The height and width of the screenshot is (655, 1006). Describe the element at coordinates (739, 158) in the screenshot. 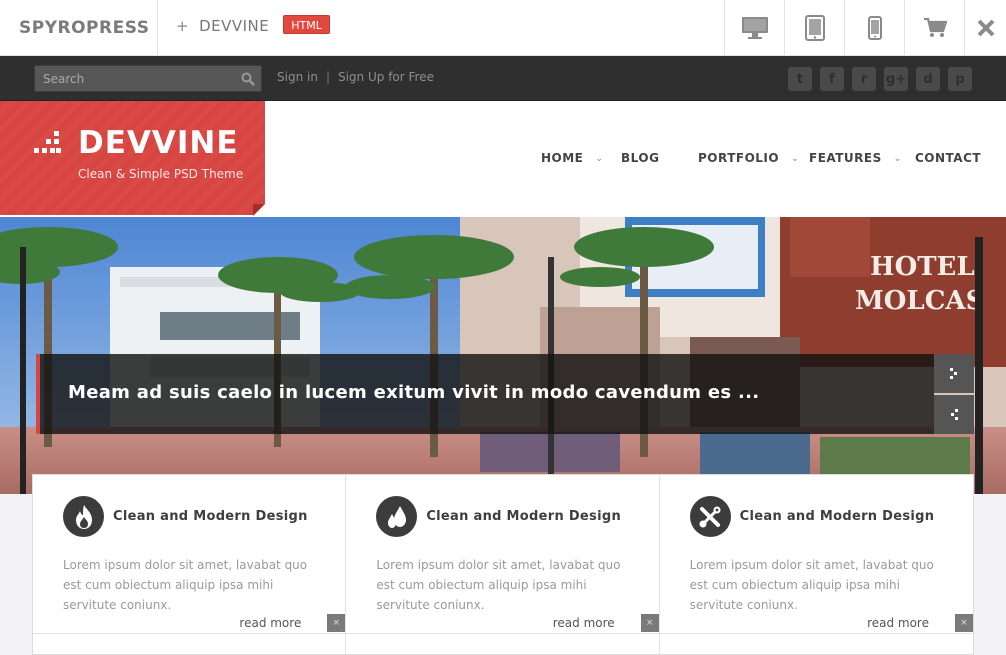

I see `nav-portfolio-label: PORTFOLIO` at that location.